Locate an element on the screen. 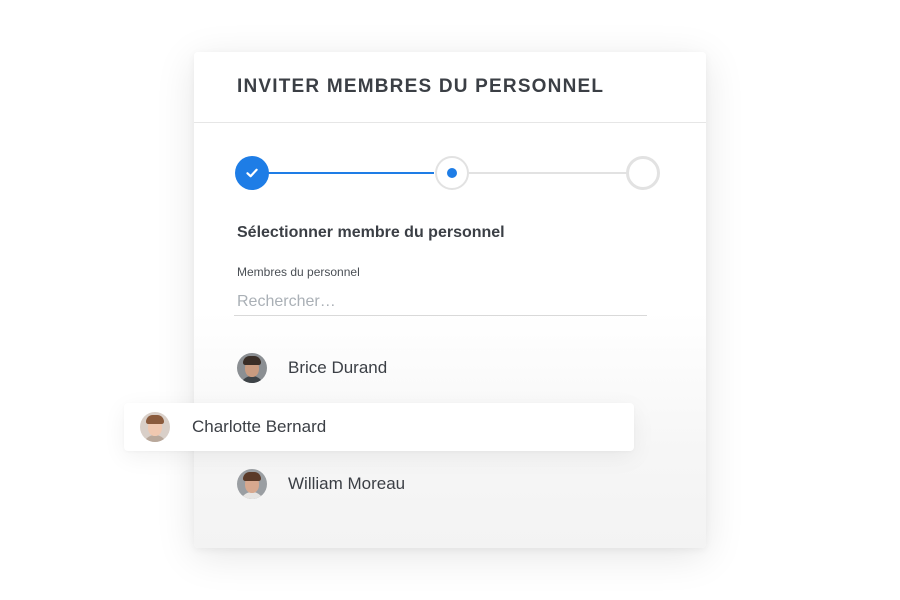  step-3-pending is located at coordinates (643, 173).